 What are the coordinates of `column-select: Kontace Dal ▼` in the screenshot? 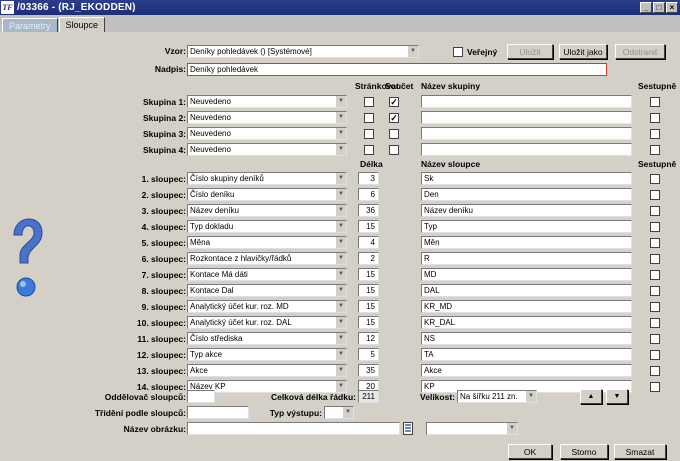 It's located at (267, 290).